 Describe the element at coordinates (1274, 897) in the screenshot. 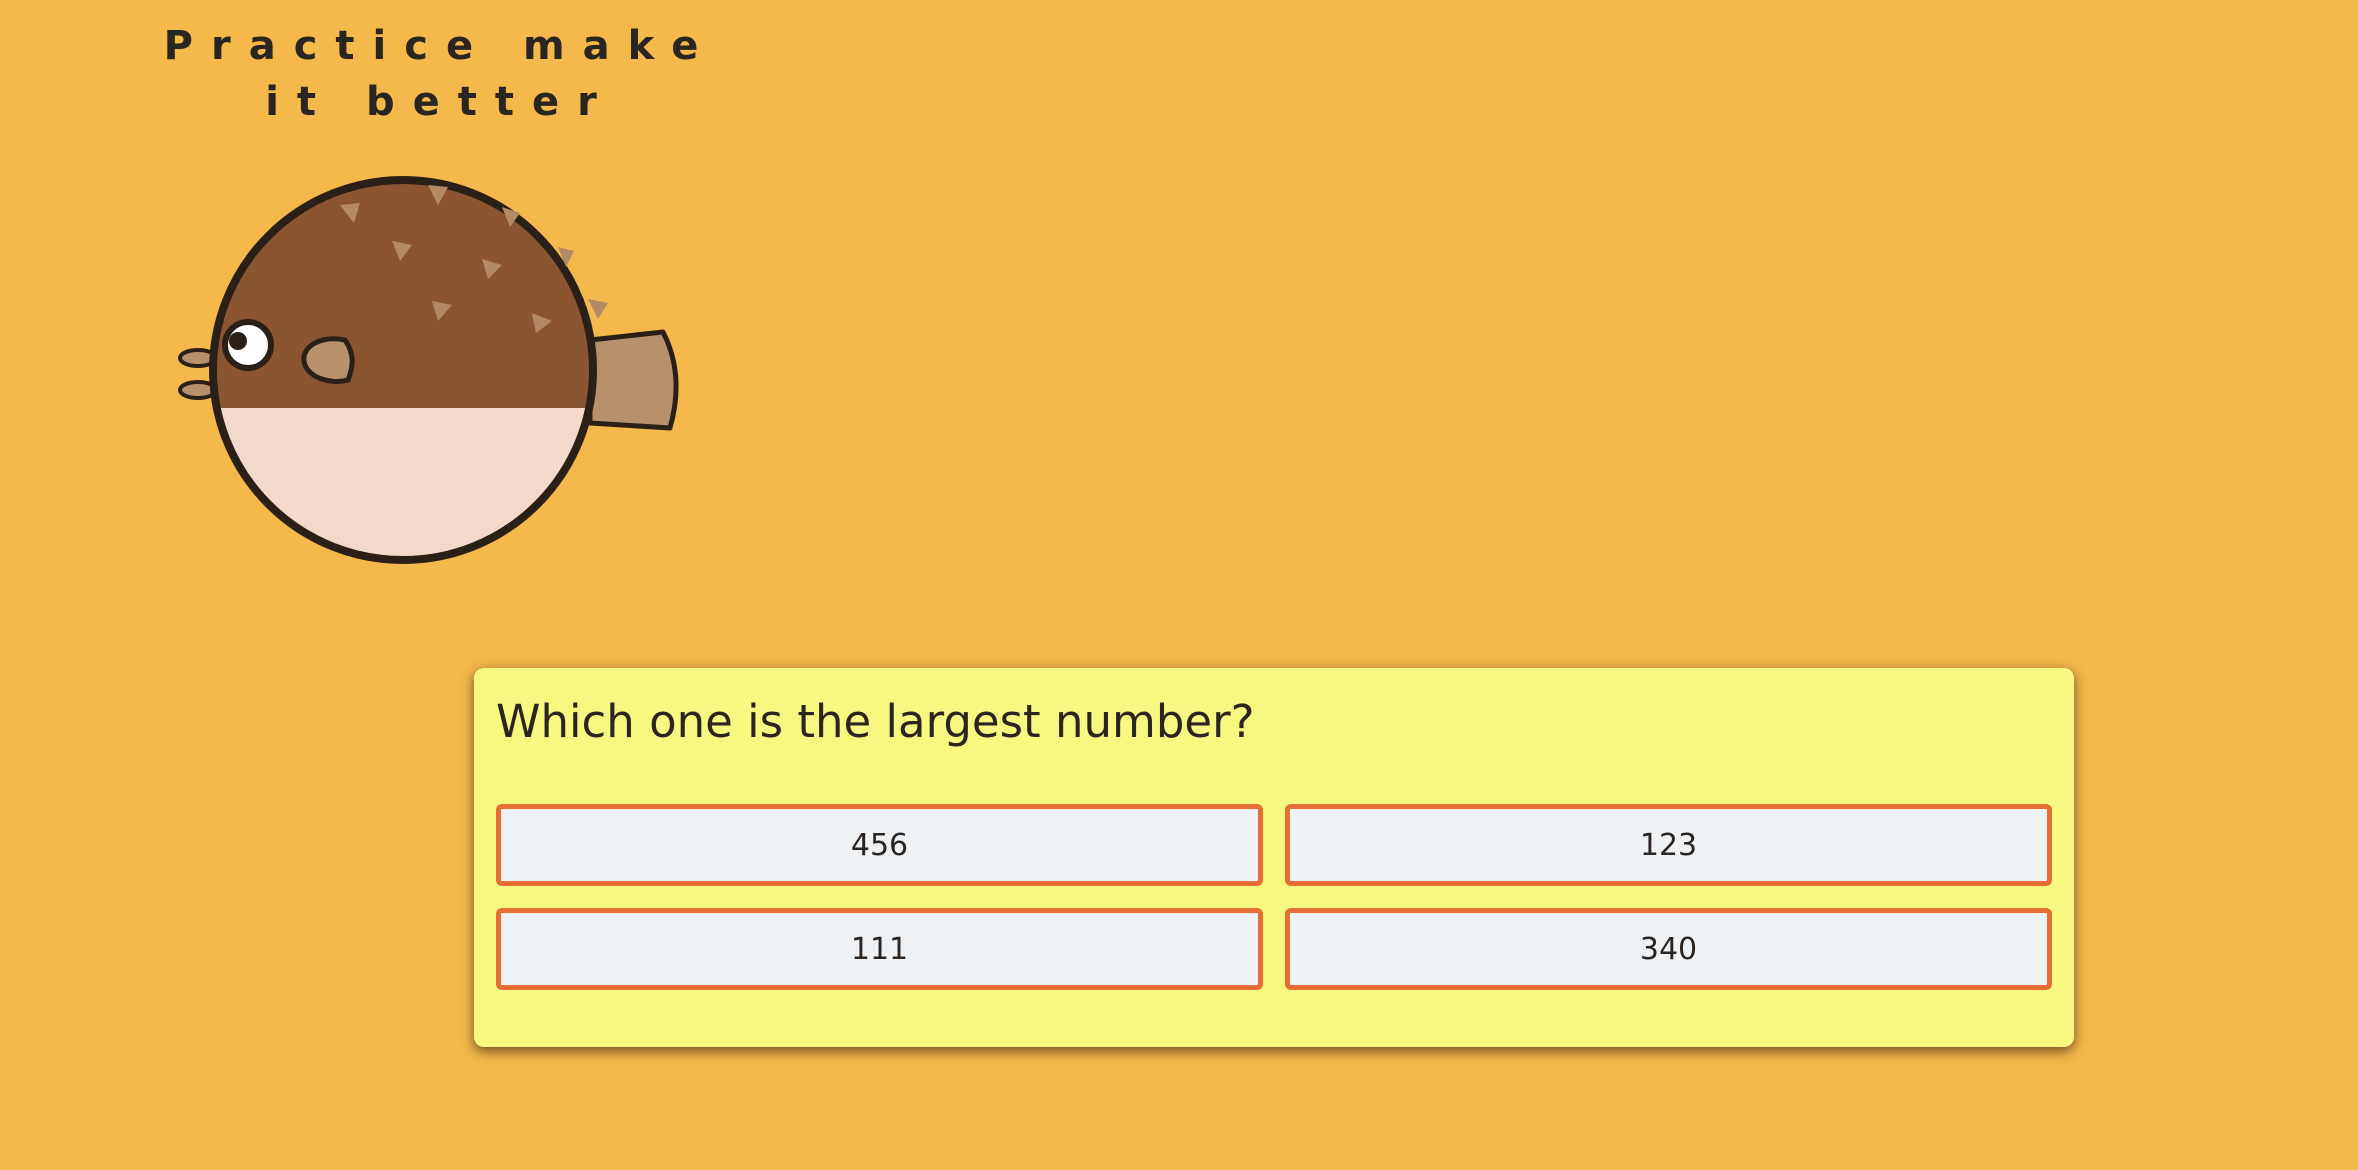

I see `answer-grid: 456 123 111 340` at that location.